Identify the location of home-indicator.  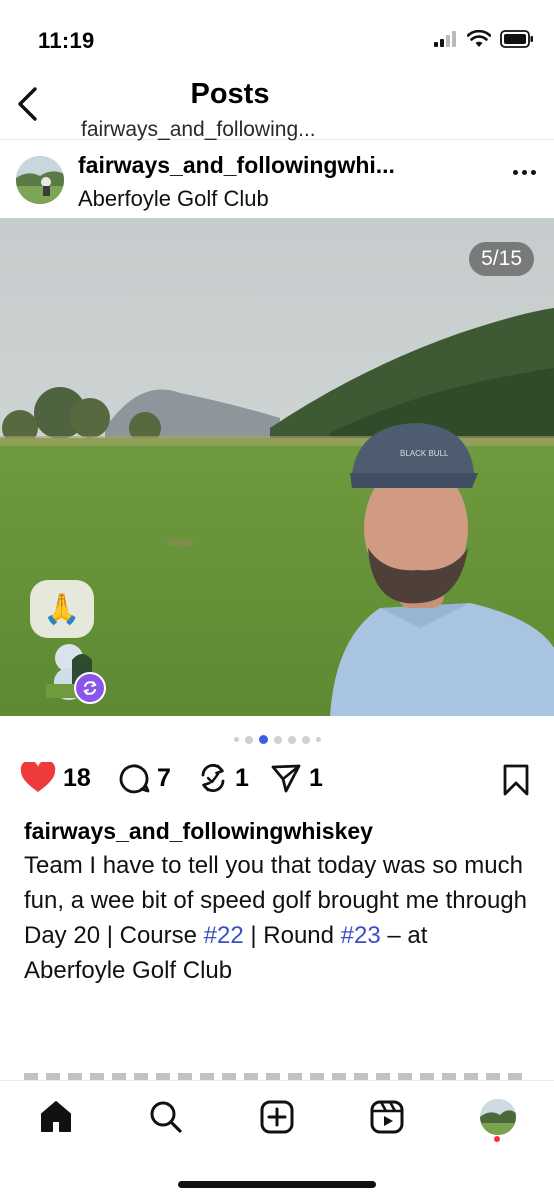
(277, 1184).